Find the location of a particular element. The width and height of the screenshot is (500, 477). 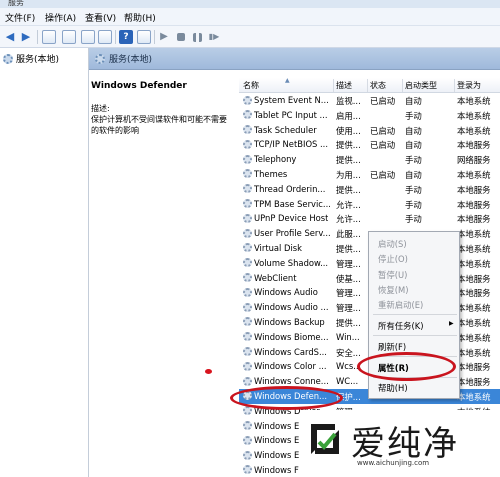

view-icon is located at coordinates (144, 37).